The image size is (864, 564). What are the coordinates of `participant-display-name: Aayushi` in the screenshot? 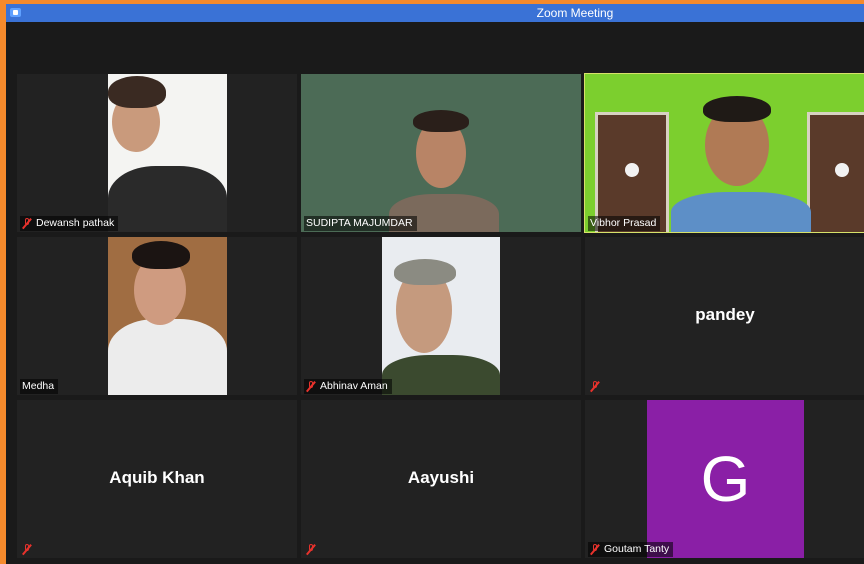 It's located at (441, 477).